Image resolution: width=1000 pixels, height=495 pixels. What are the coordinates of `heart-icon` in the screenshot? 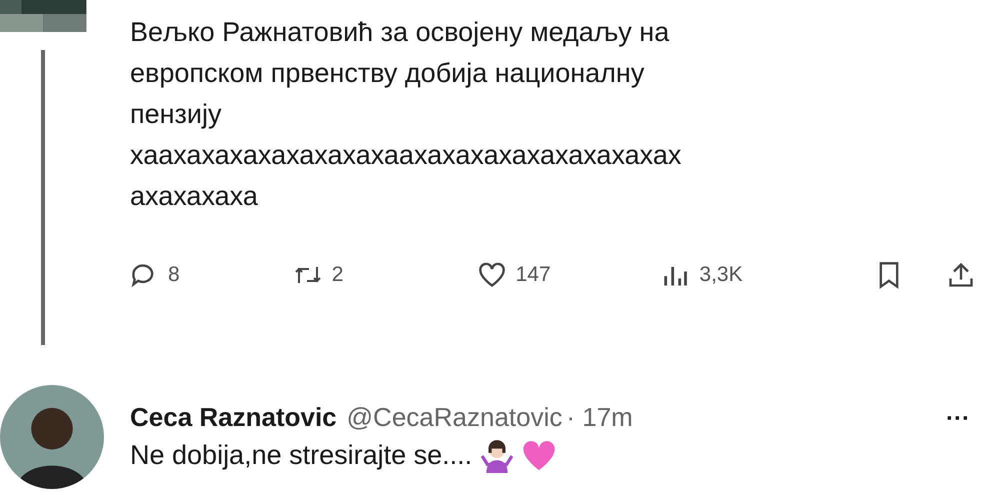 It's located at (492, 275).